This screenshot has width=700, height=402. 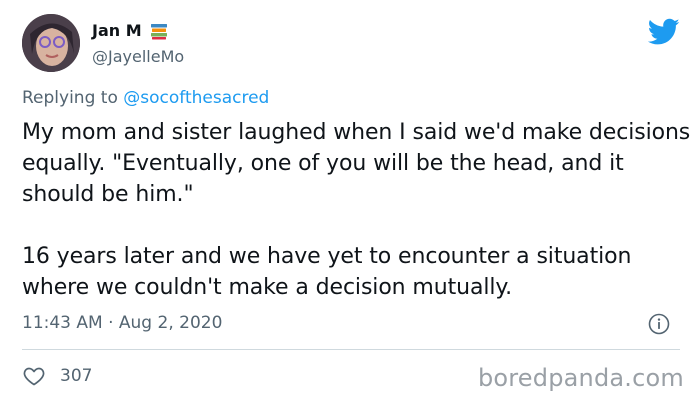 I want to click on divider, so click(x=351, y=349).